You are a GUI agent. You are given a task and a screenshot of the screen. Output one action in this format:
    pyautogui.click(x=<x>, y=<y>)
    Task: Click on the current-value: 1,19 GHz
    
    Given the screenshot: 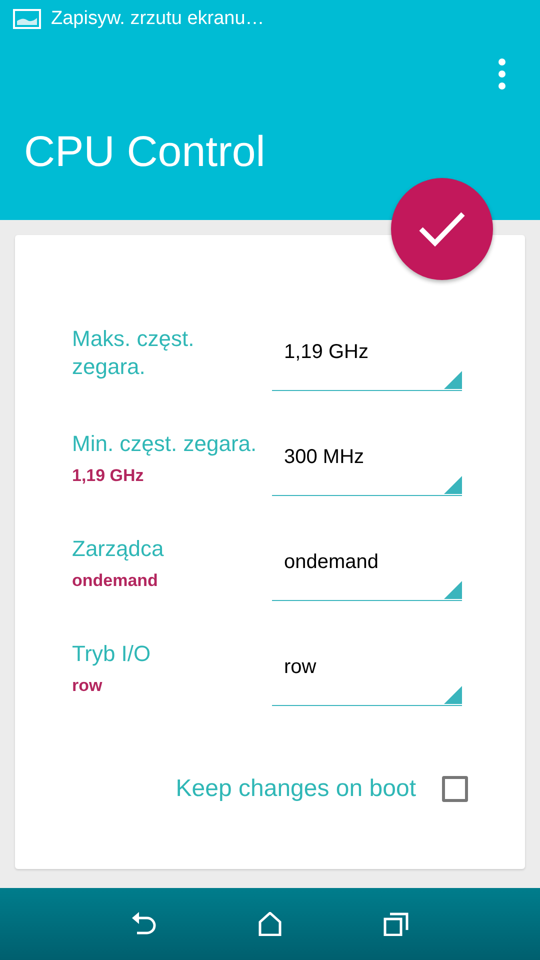 What is the action you would take?
    pyautogui.click(x=108, y=476)
    